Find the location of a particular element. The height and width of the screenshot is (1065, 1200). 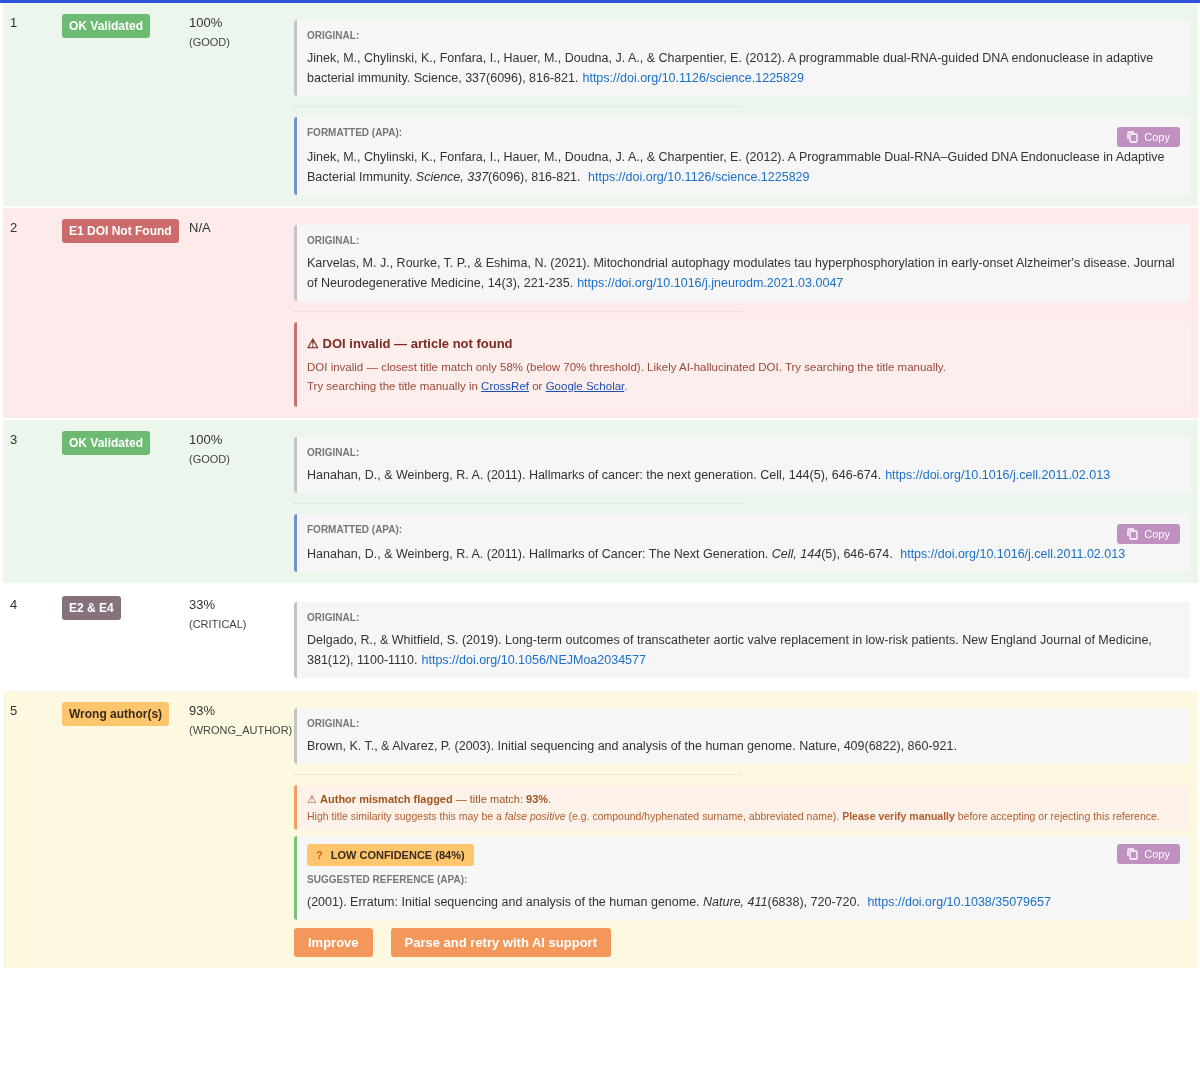

match-score: 93% is located at coordinates (203, 710).